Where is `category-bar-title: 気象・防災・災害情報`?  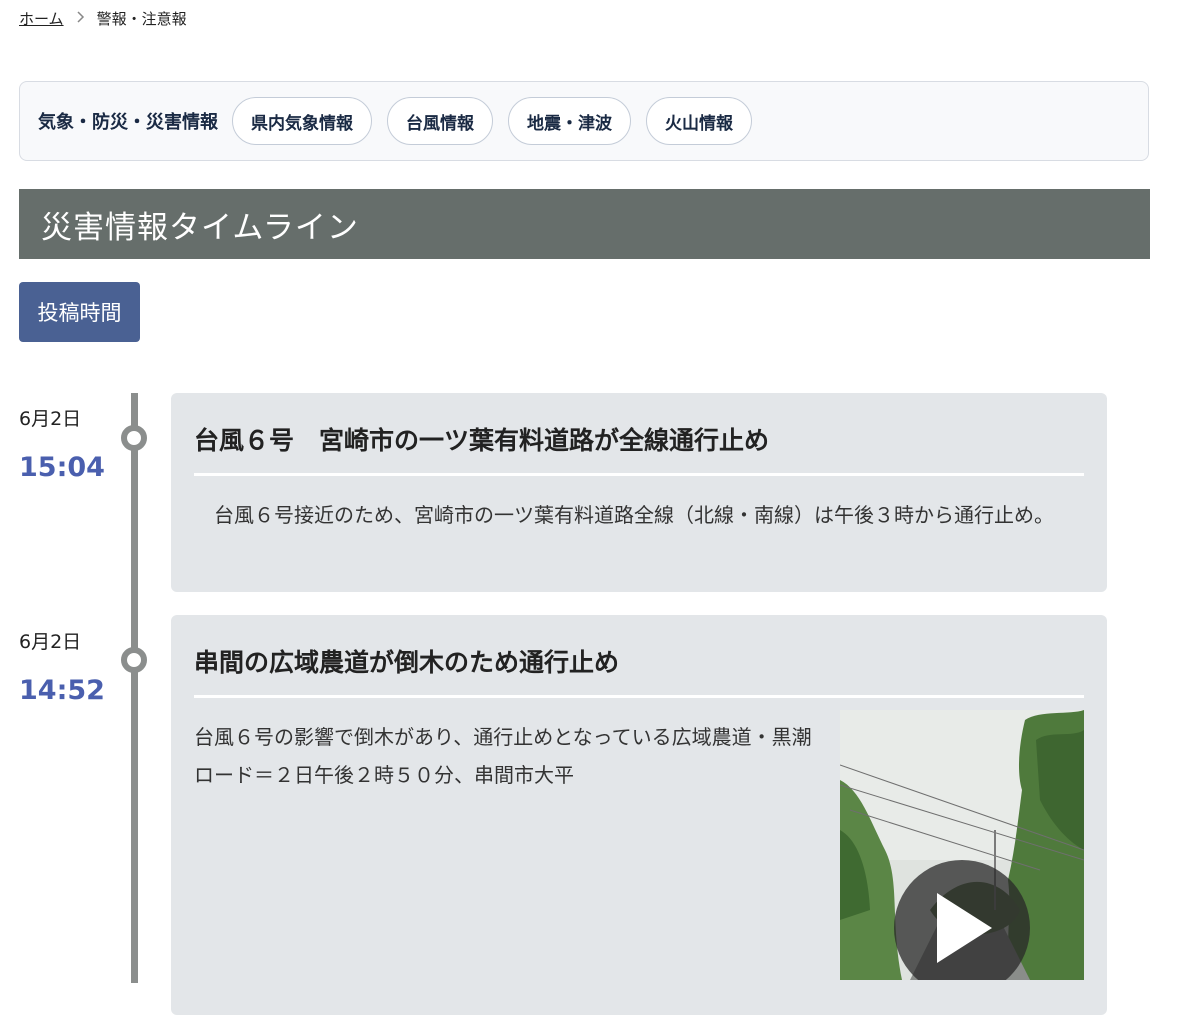
category-bar-title: 気象・防災・災害情報 is located at coordinates (128, 122).